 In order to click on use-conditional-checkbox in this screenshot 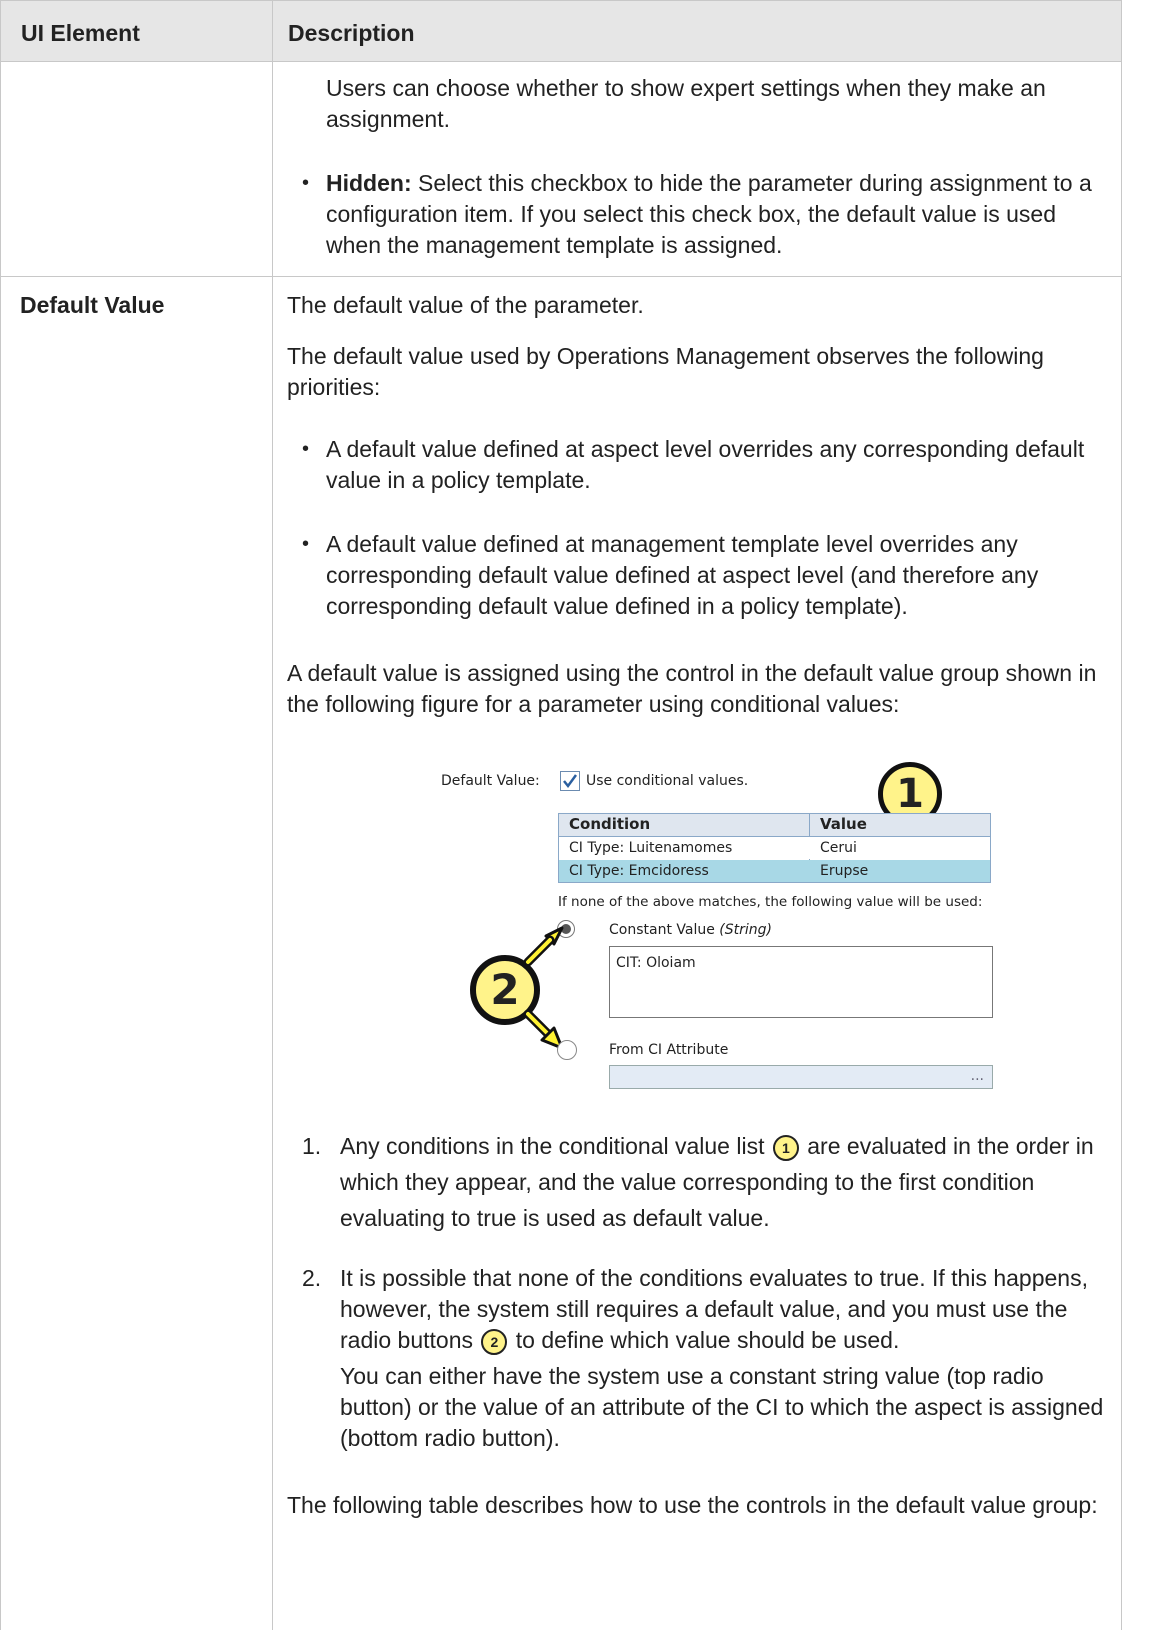, I will do `click(570, 781)`.